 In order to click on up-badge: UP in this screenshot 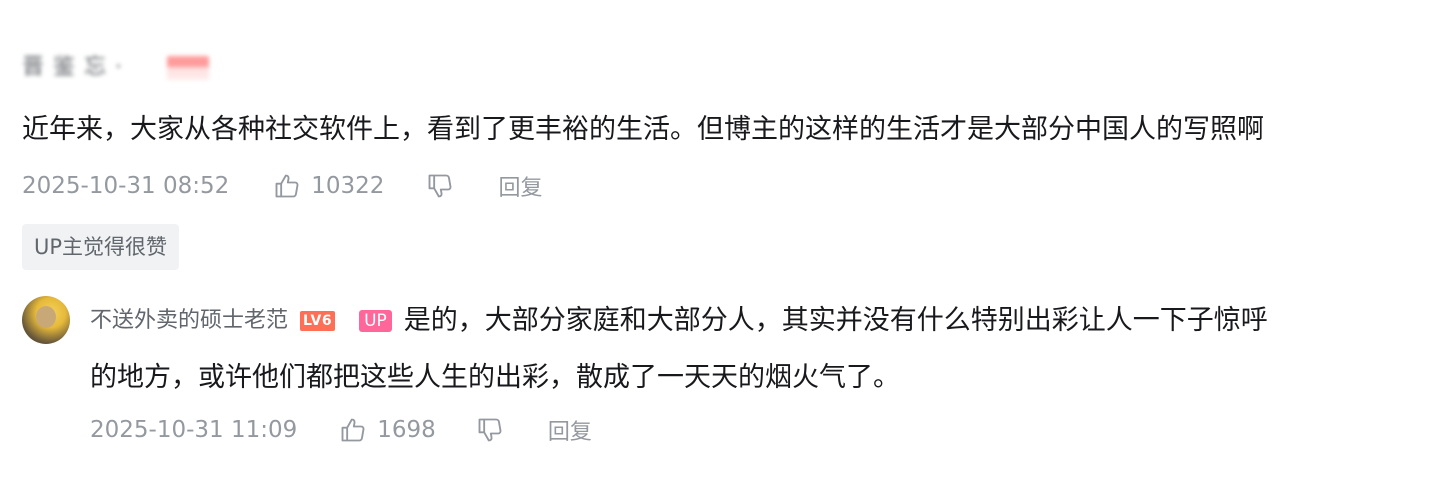, I will do `click(375, 321)`.